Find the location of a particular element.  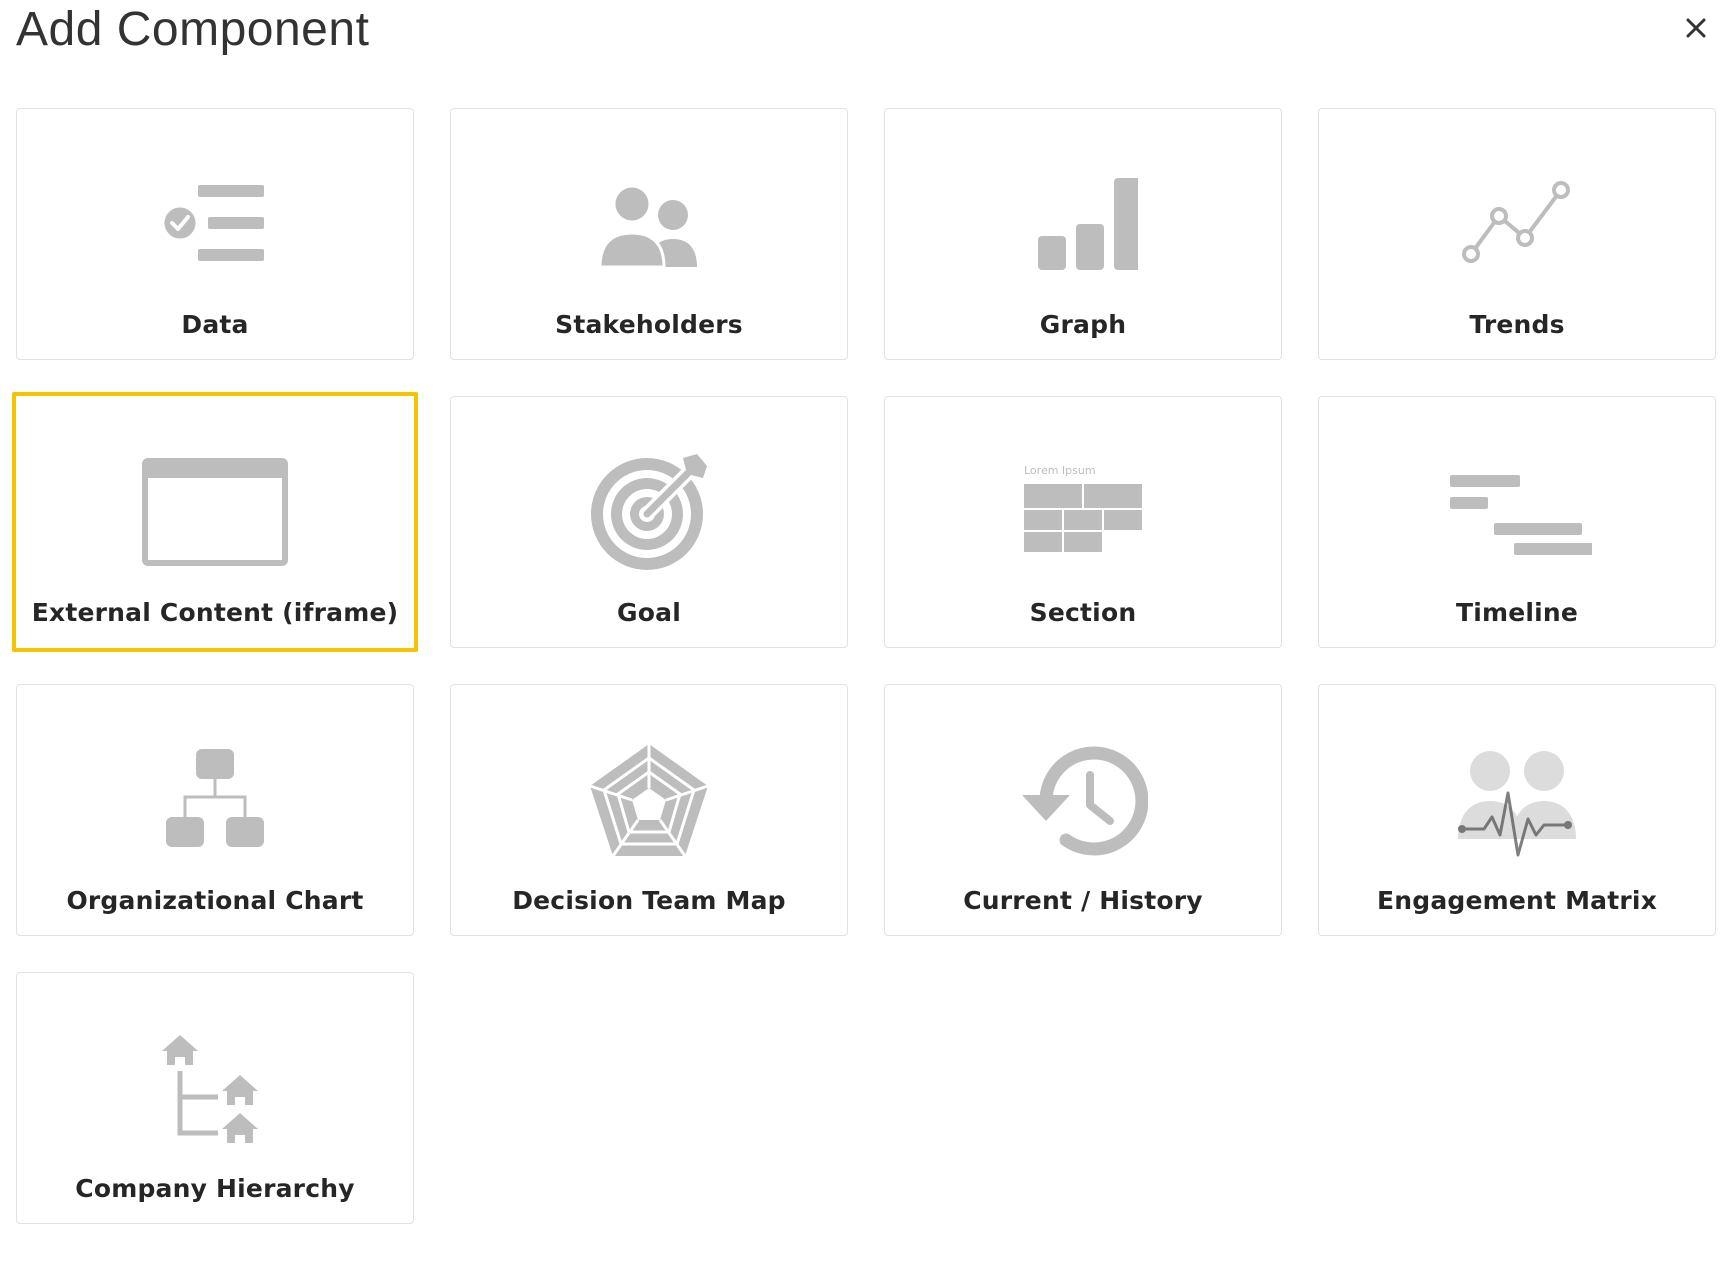

component-label: Decision Team Map is located at coordinates (649, 900).